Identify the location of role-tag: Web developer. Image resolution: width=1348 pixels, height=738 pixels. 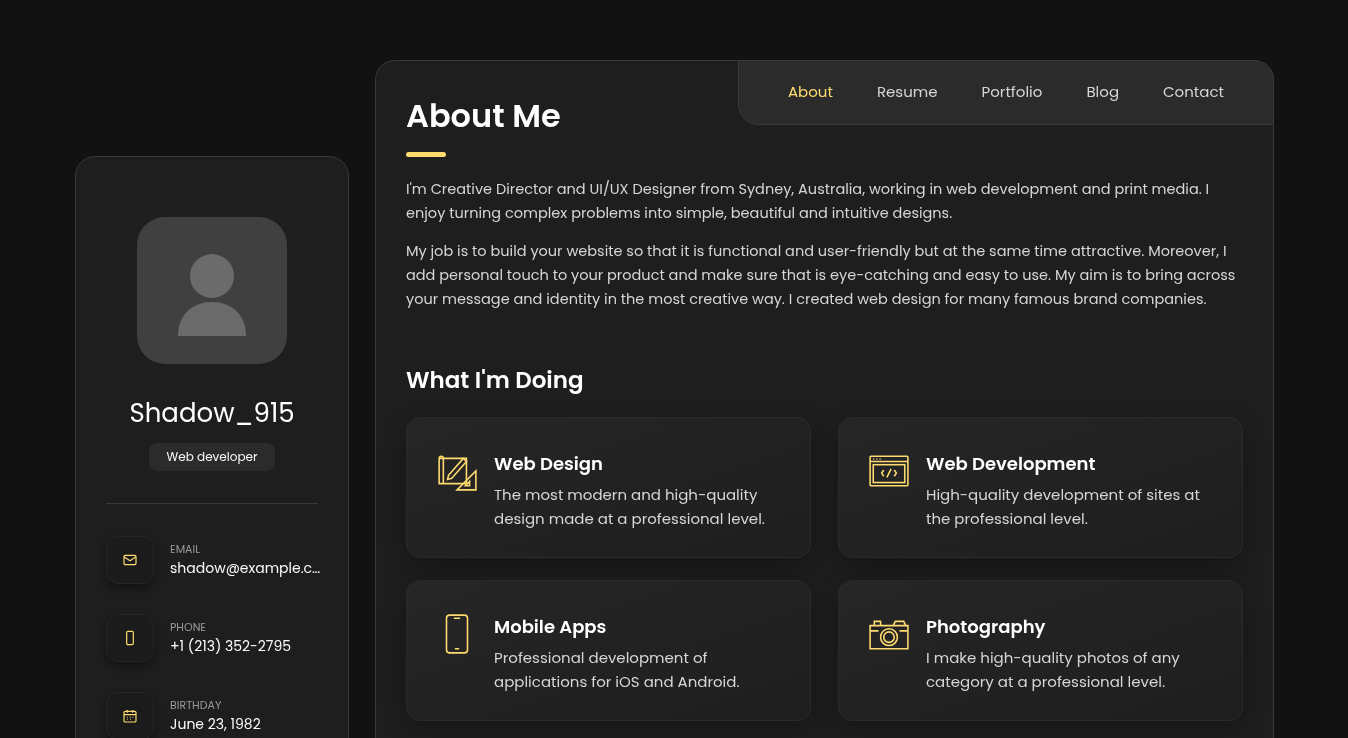
(212, 457).